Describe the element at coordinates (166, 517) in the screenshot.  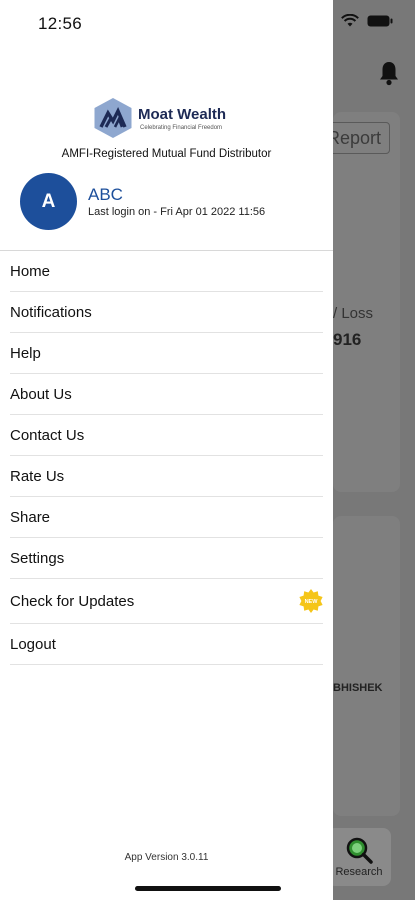
I see `menu-item-share: Share` at that location.